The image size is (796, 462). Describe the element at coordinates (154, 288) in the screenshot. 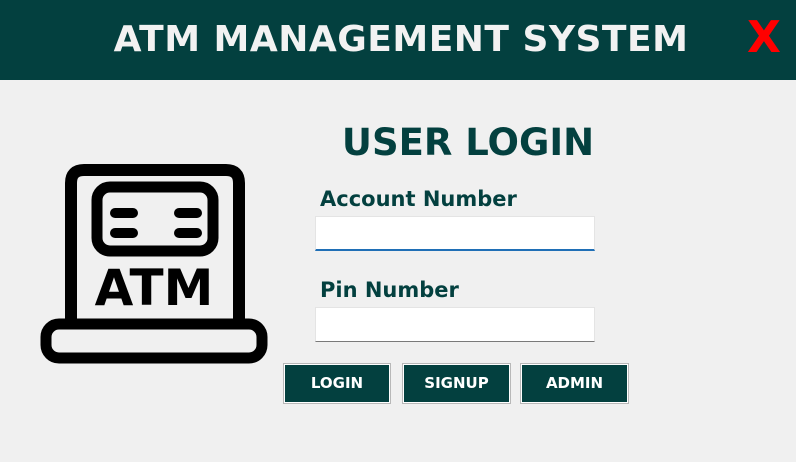

I see `atm-icon-label: ATM` at that location.